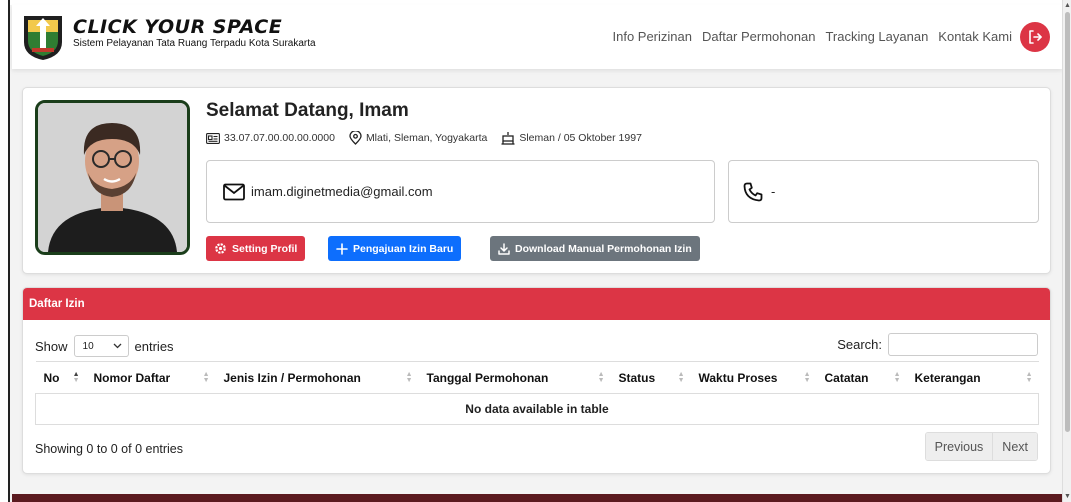  Describe the element at coordinates (342, 248) in the screenshot. I see `plus-icon` at that location.